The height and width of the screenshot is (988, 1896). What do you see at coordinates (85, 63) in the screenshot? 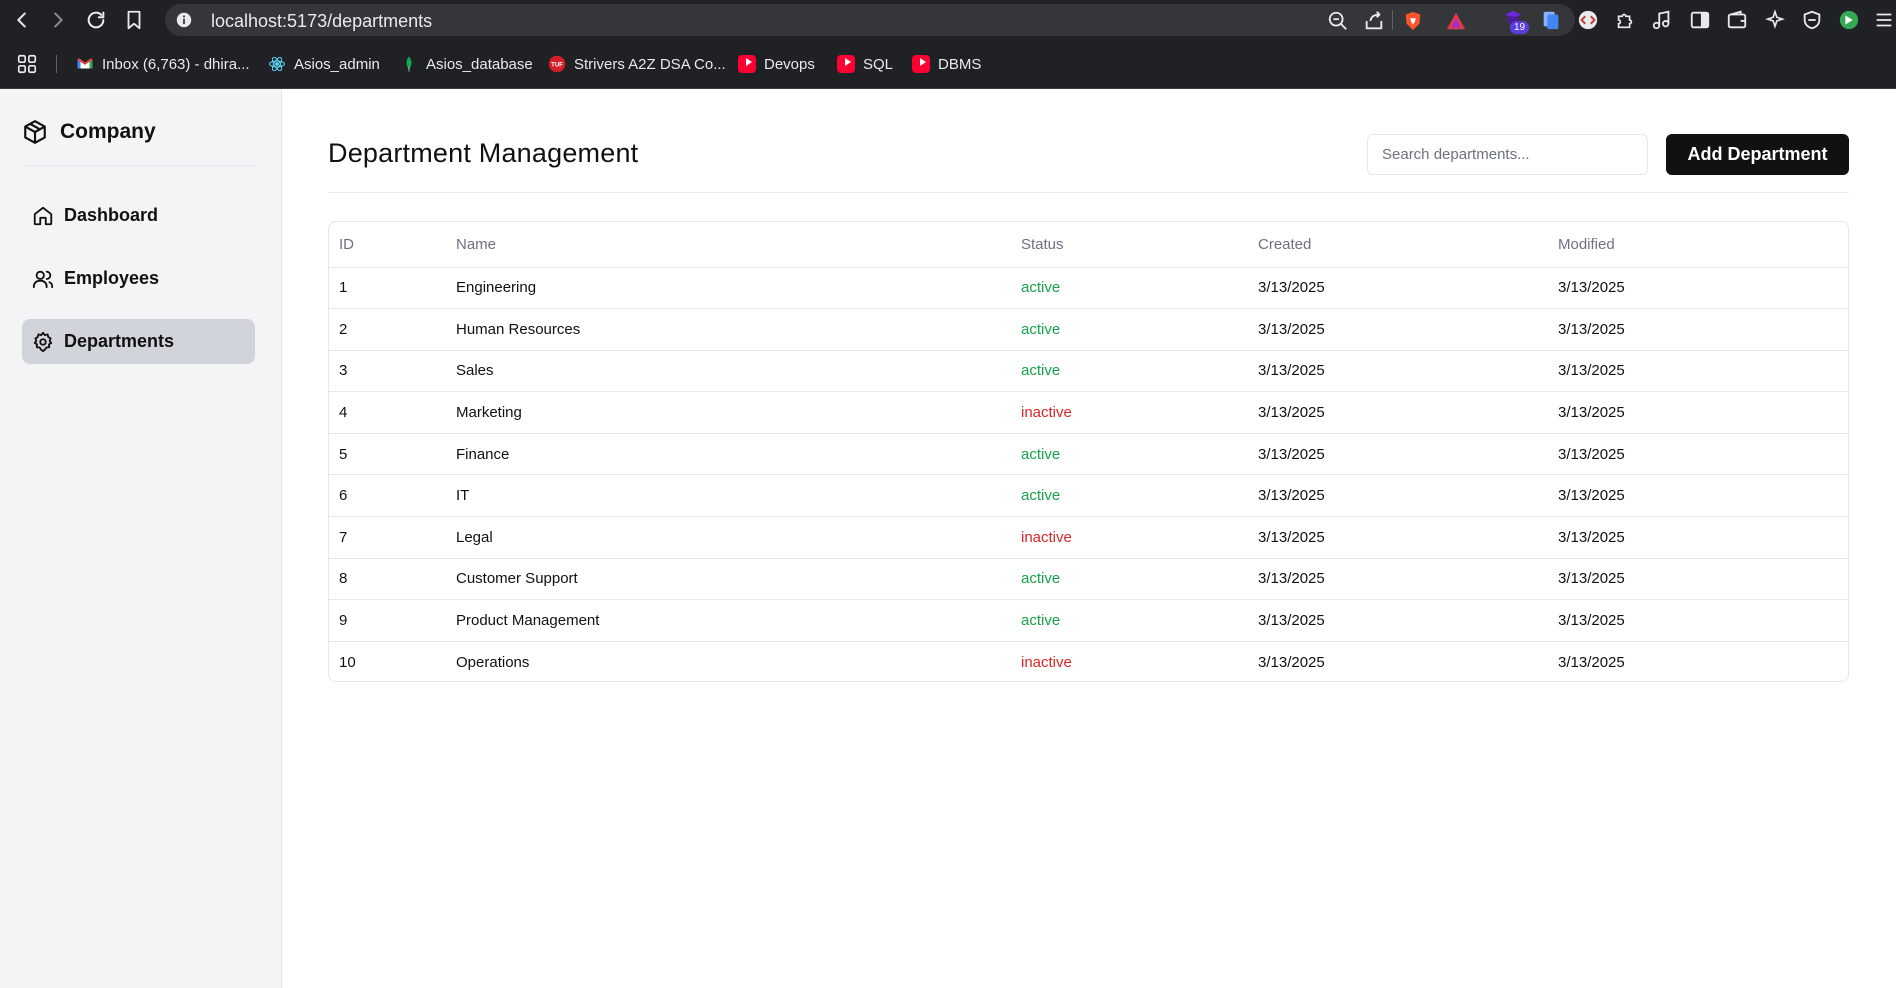
I see `gmail-icon` at bounding box center [85, 63].